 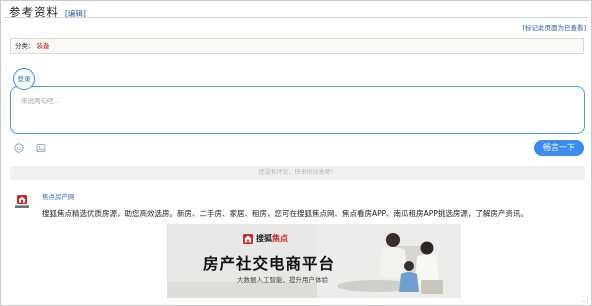 What do you see at coordinates (43, 46) in the screenshot?
I see `category-value-link: 装备` at bounding box center [43, 46].